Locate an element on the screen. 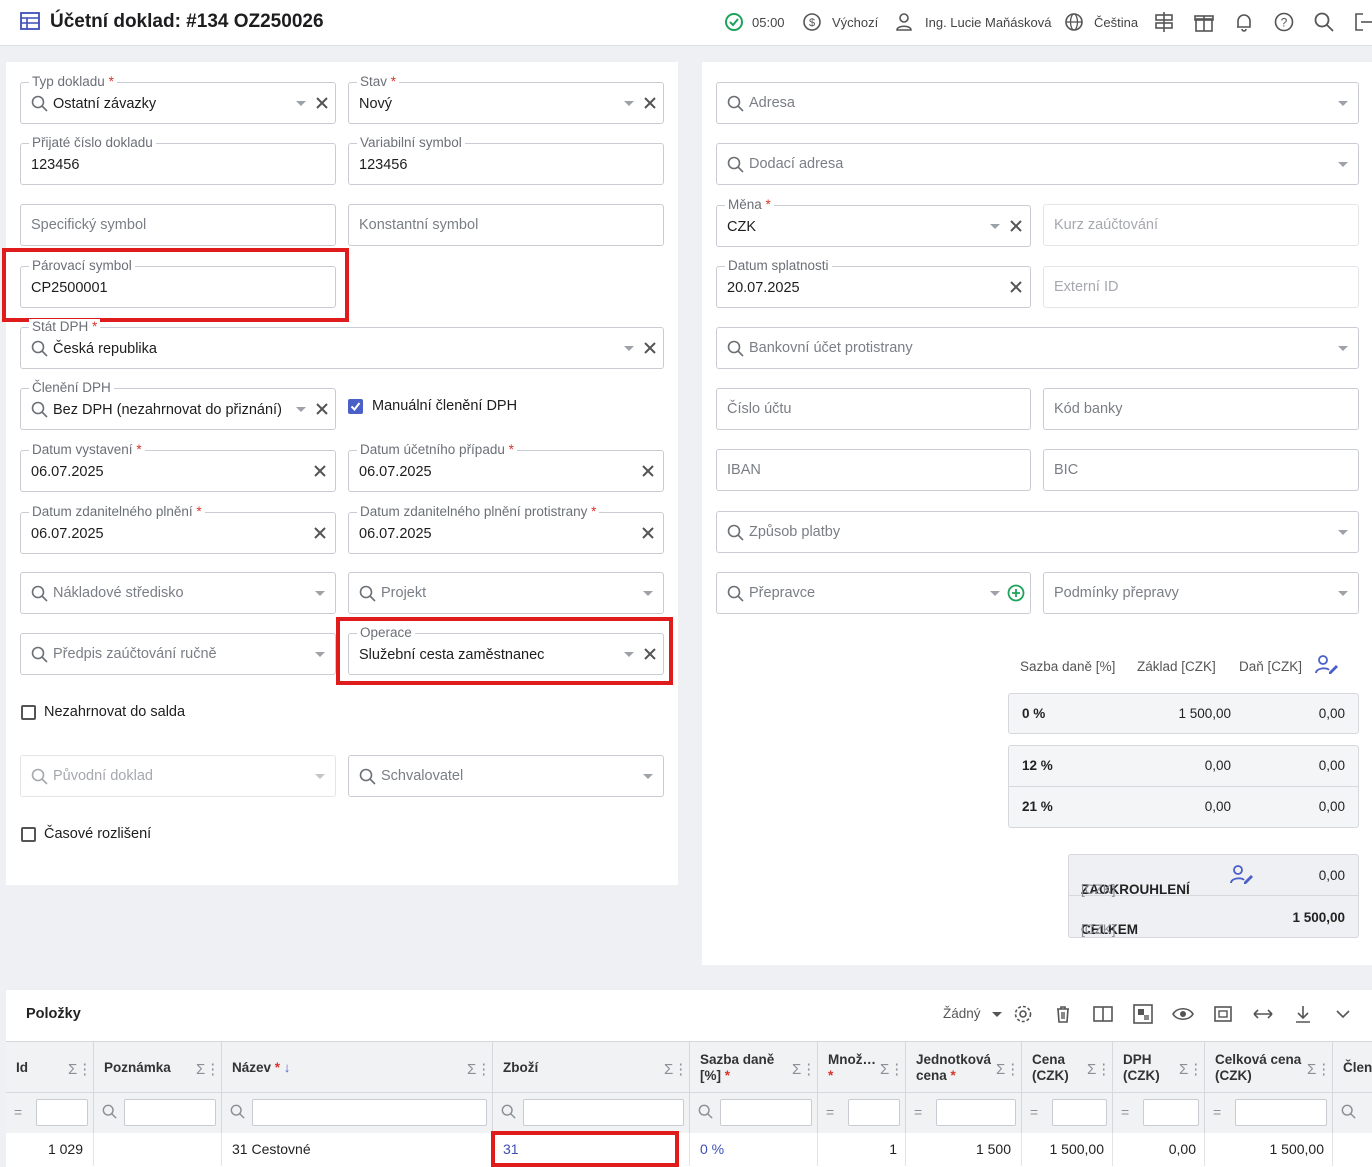 Image resolution: width=1372 pixels, height=1167 pixels. gift-icon is located at coordinates (1204, 22).